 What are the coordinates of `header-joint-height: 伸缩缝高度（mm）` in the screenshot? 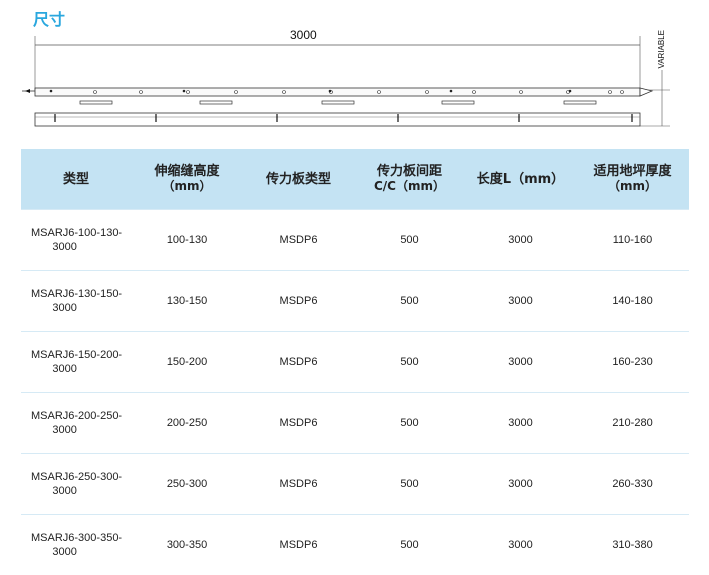 It's located at (187, 179).